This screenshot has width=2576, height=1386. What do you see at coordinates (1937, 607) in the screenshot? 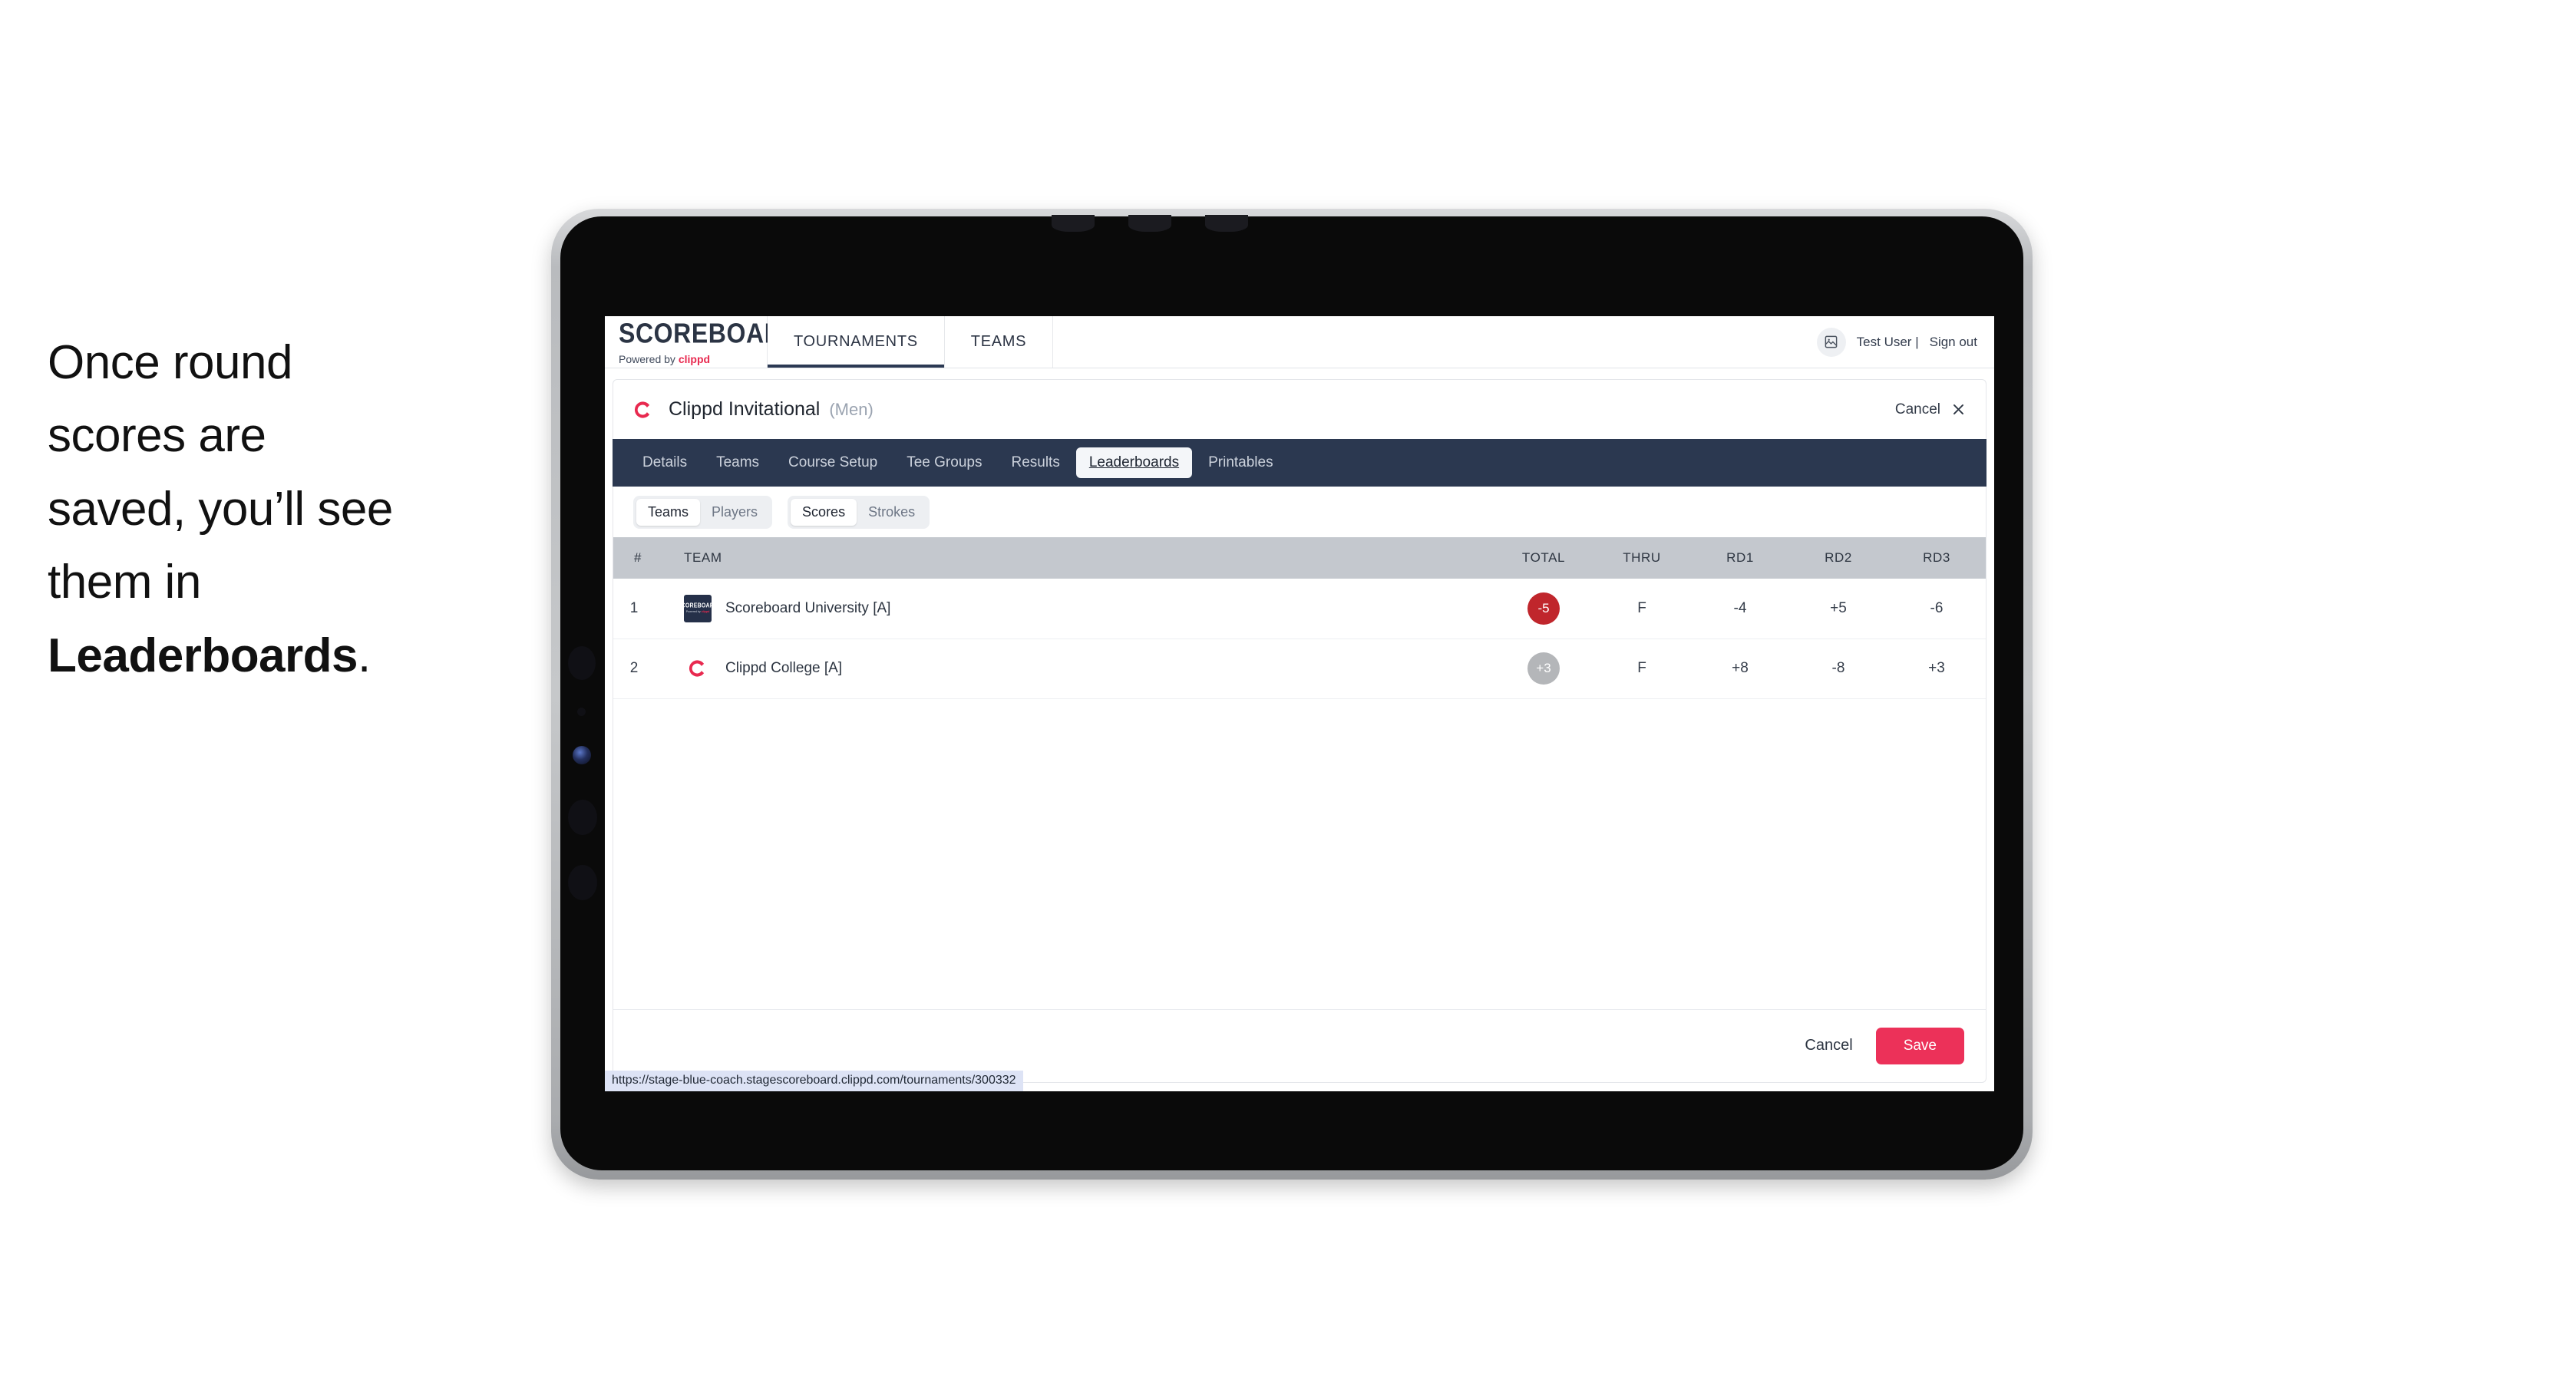
I see `row-rd3: -6` at bounding box center [1937, 607].